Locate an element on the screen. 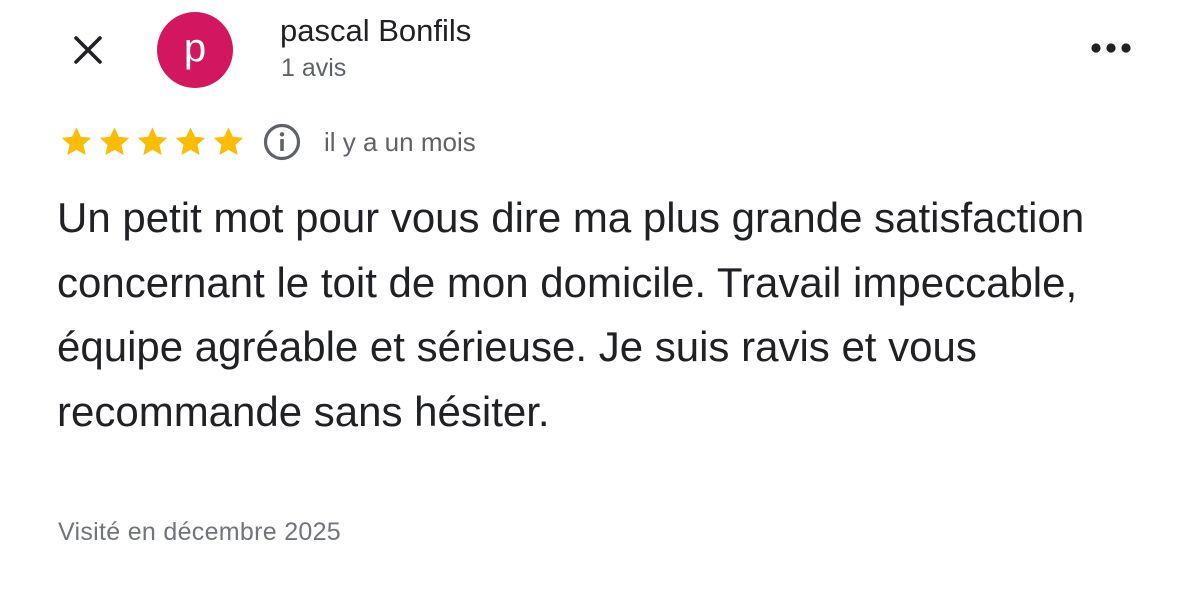  rating-row: il y a un mois is located at coordinates (267, 142).